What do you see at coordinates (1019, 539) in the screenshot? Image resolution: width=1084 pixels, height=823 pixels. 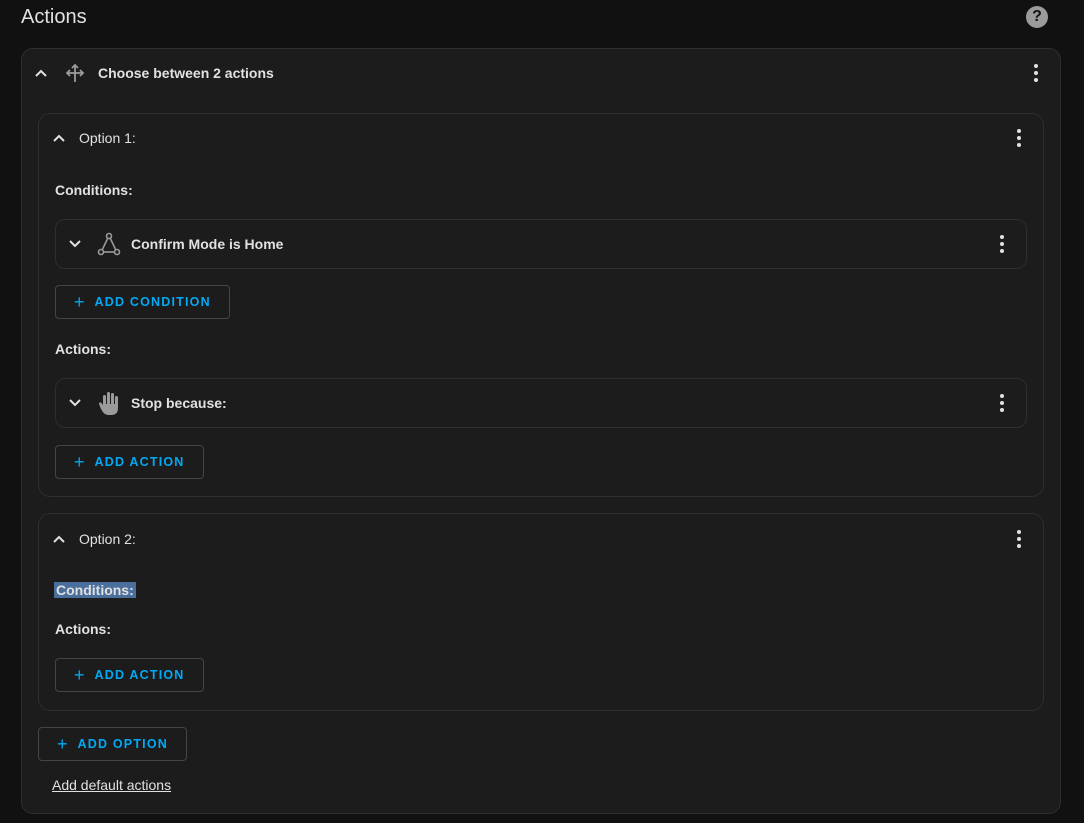 I see `option-2-overflow-menu-icon` at bounding box center [1019, 539].